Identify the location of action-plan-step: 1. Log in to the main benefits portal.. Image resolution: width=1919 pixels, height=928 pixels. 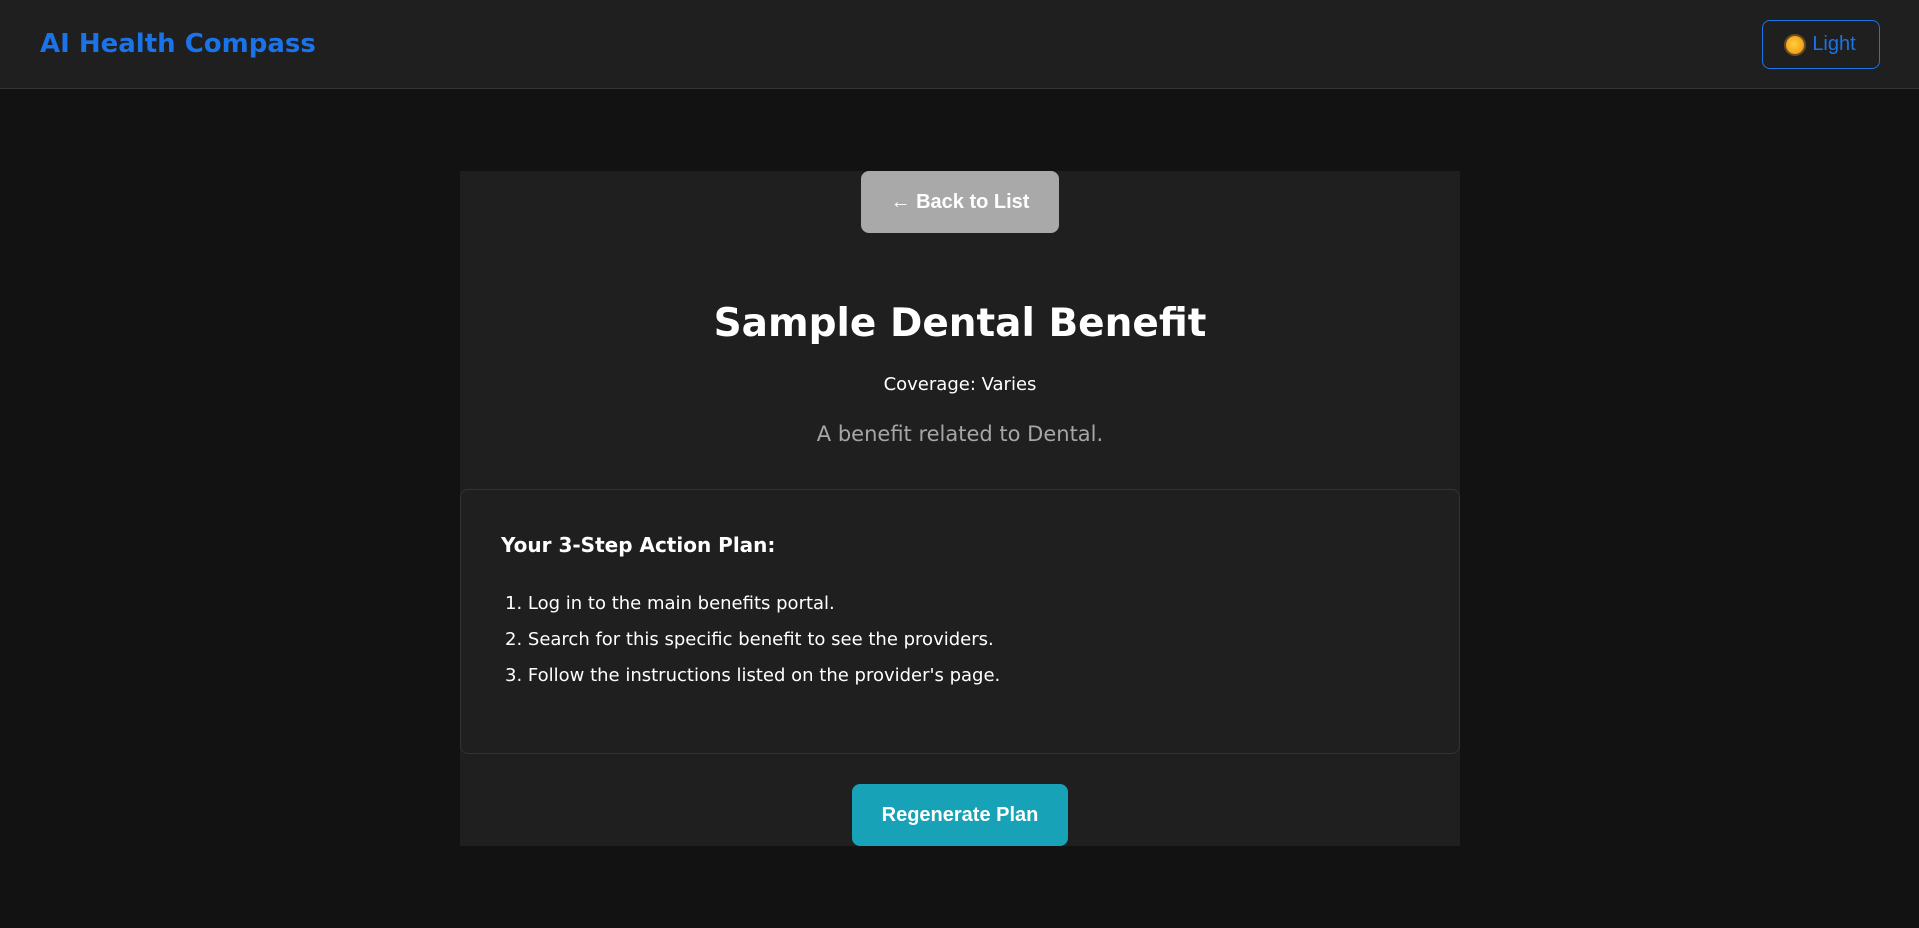
(670, 603).